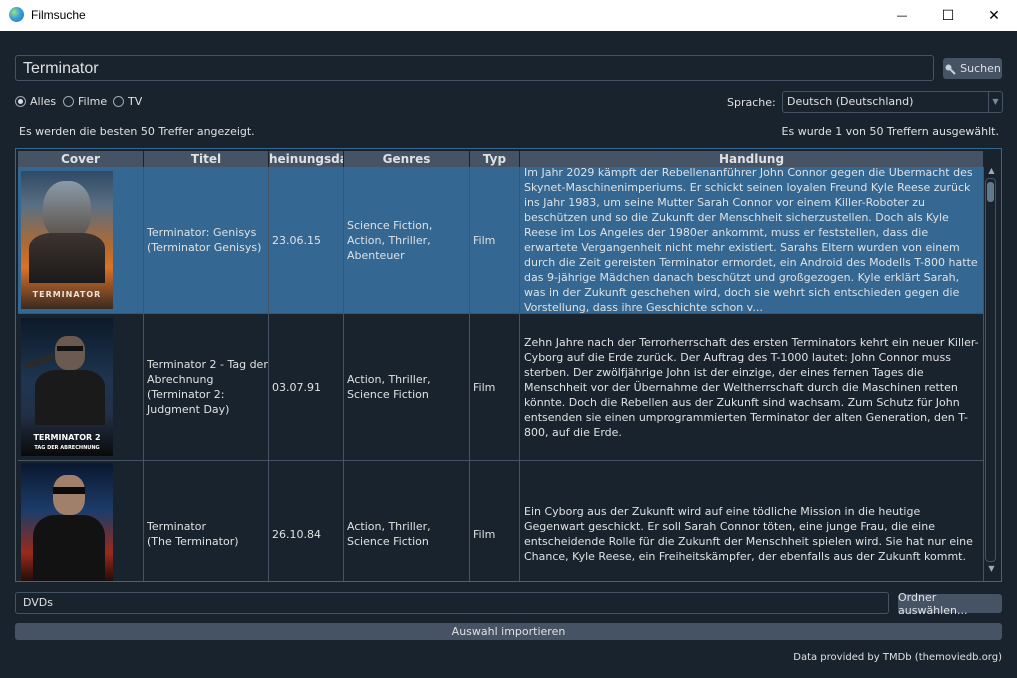  Describe the element at coordinates (206, 521) in the screenshot. I see `titel-cell: Terminator (The Terminator)` at that location.